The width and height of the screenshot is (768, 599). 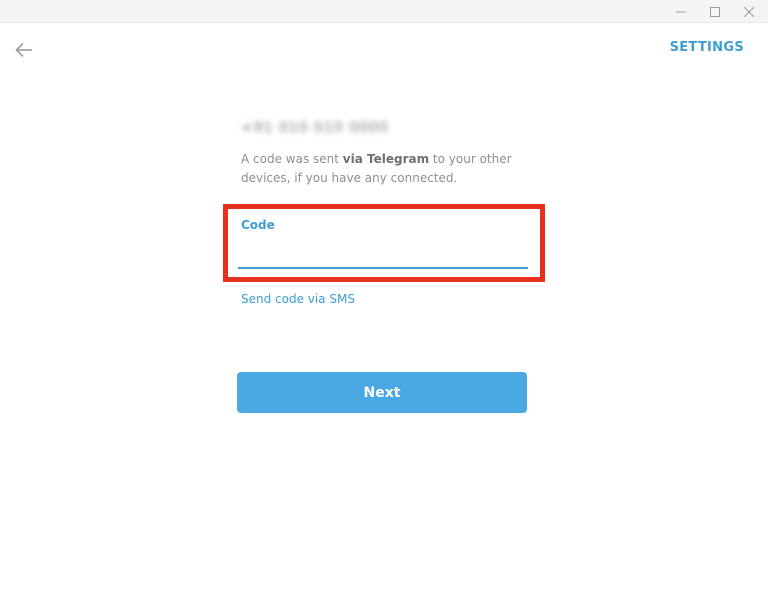 I want to click on phone-number: +91 010 010 0000, so click(x=315, y=128).